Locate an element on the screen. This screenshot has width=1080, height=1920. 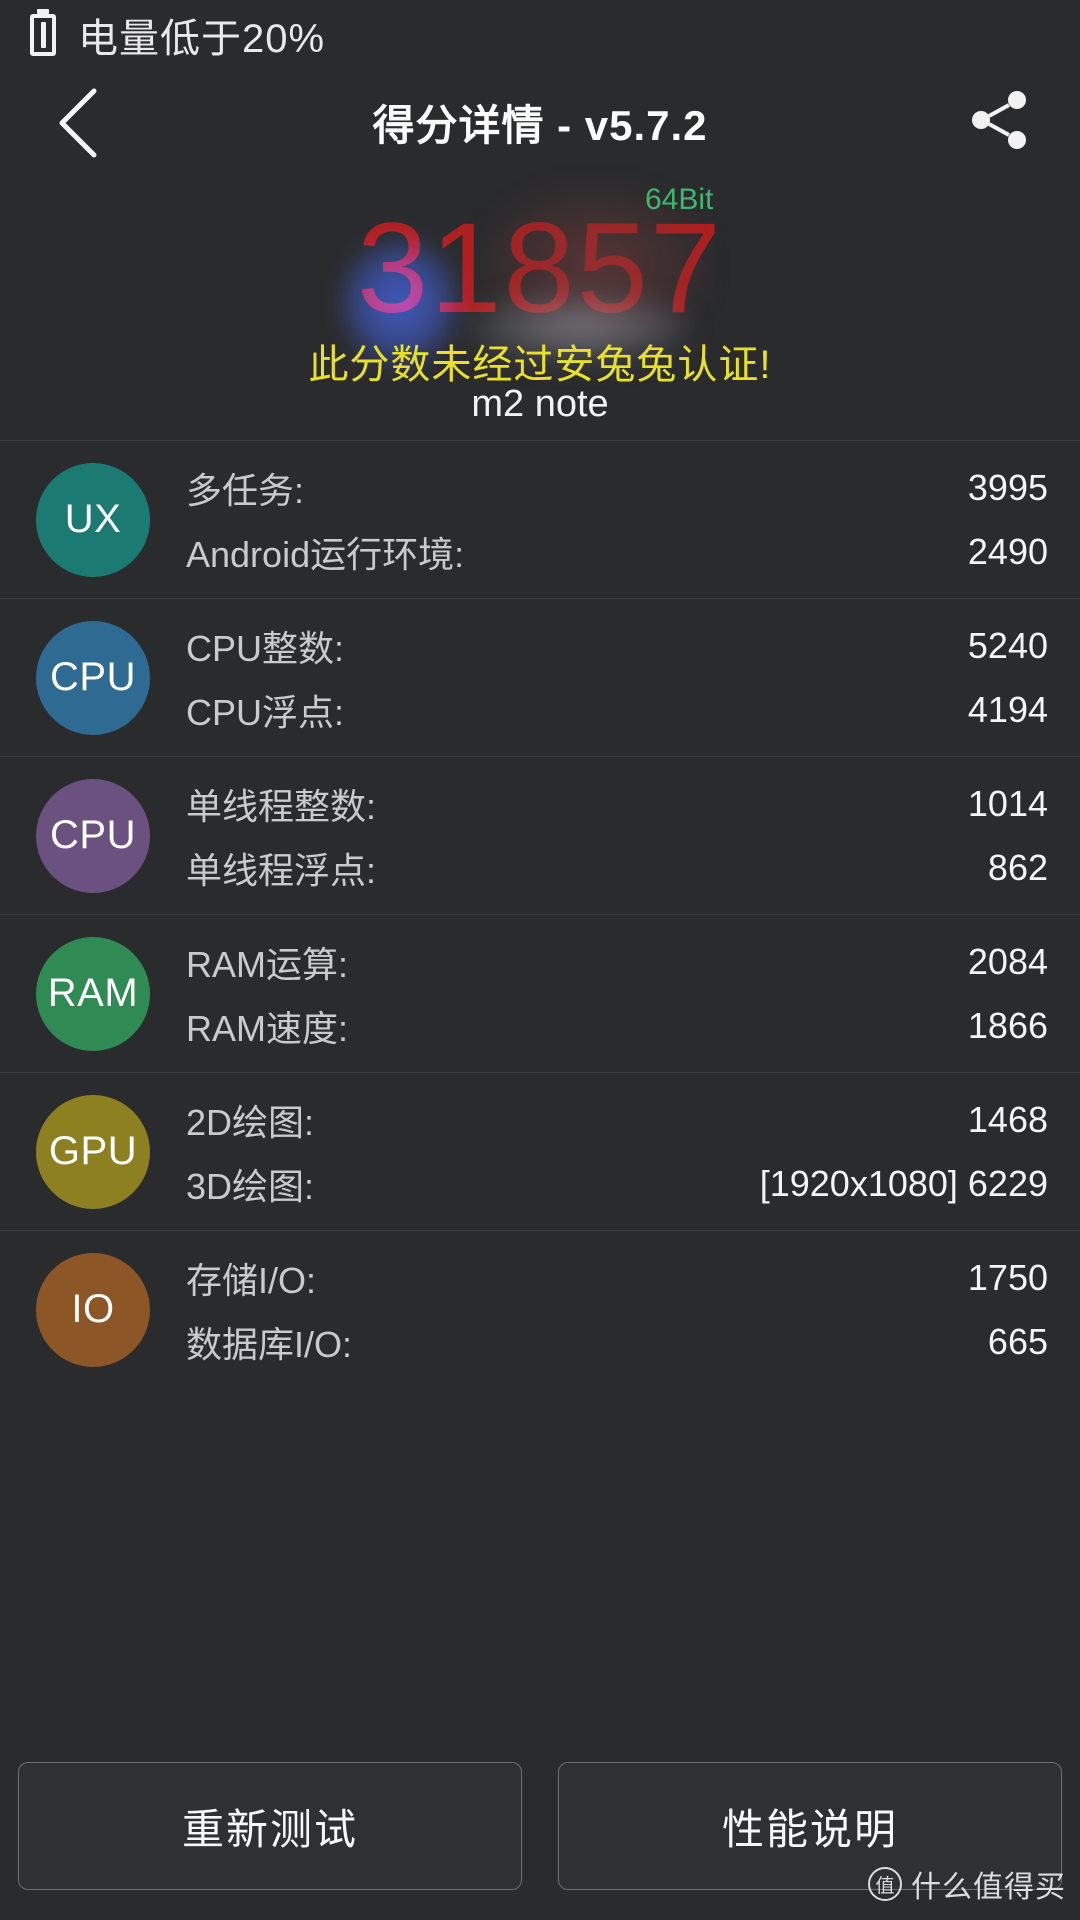
score-hero: 31857 64Bit 此分数未经过安兔兔认证! m2 note is located at coordinates (540, 307).